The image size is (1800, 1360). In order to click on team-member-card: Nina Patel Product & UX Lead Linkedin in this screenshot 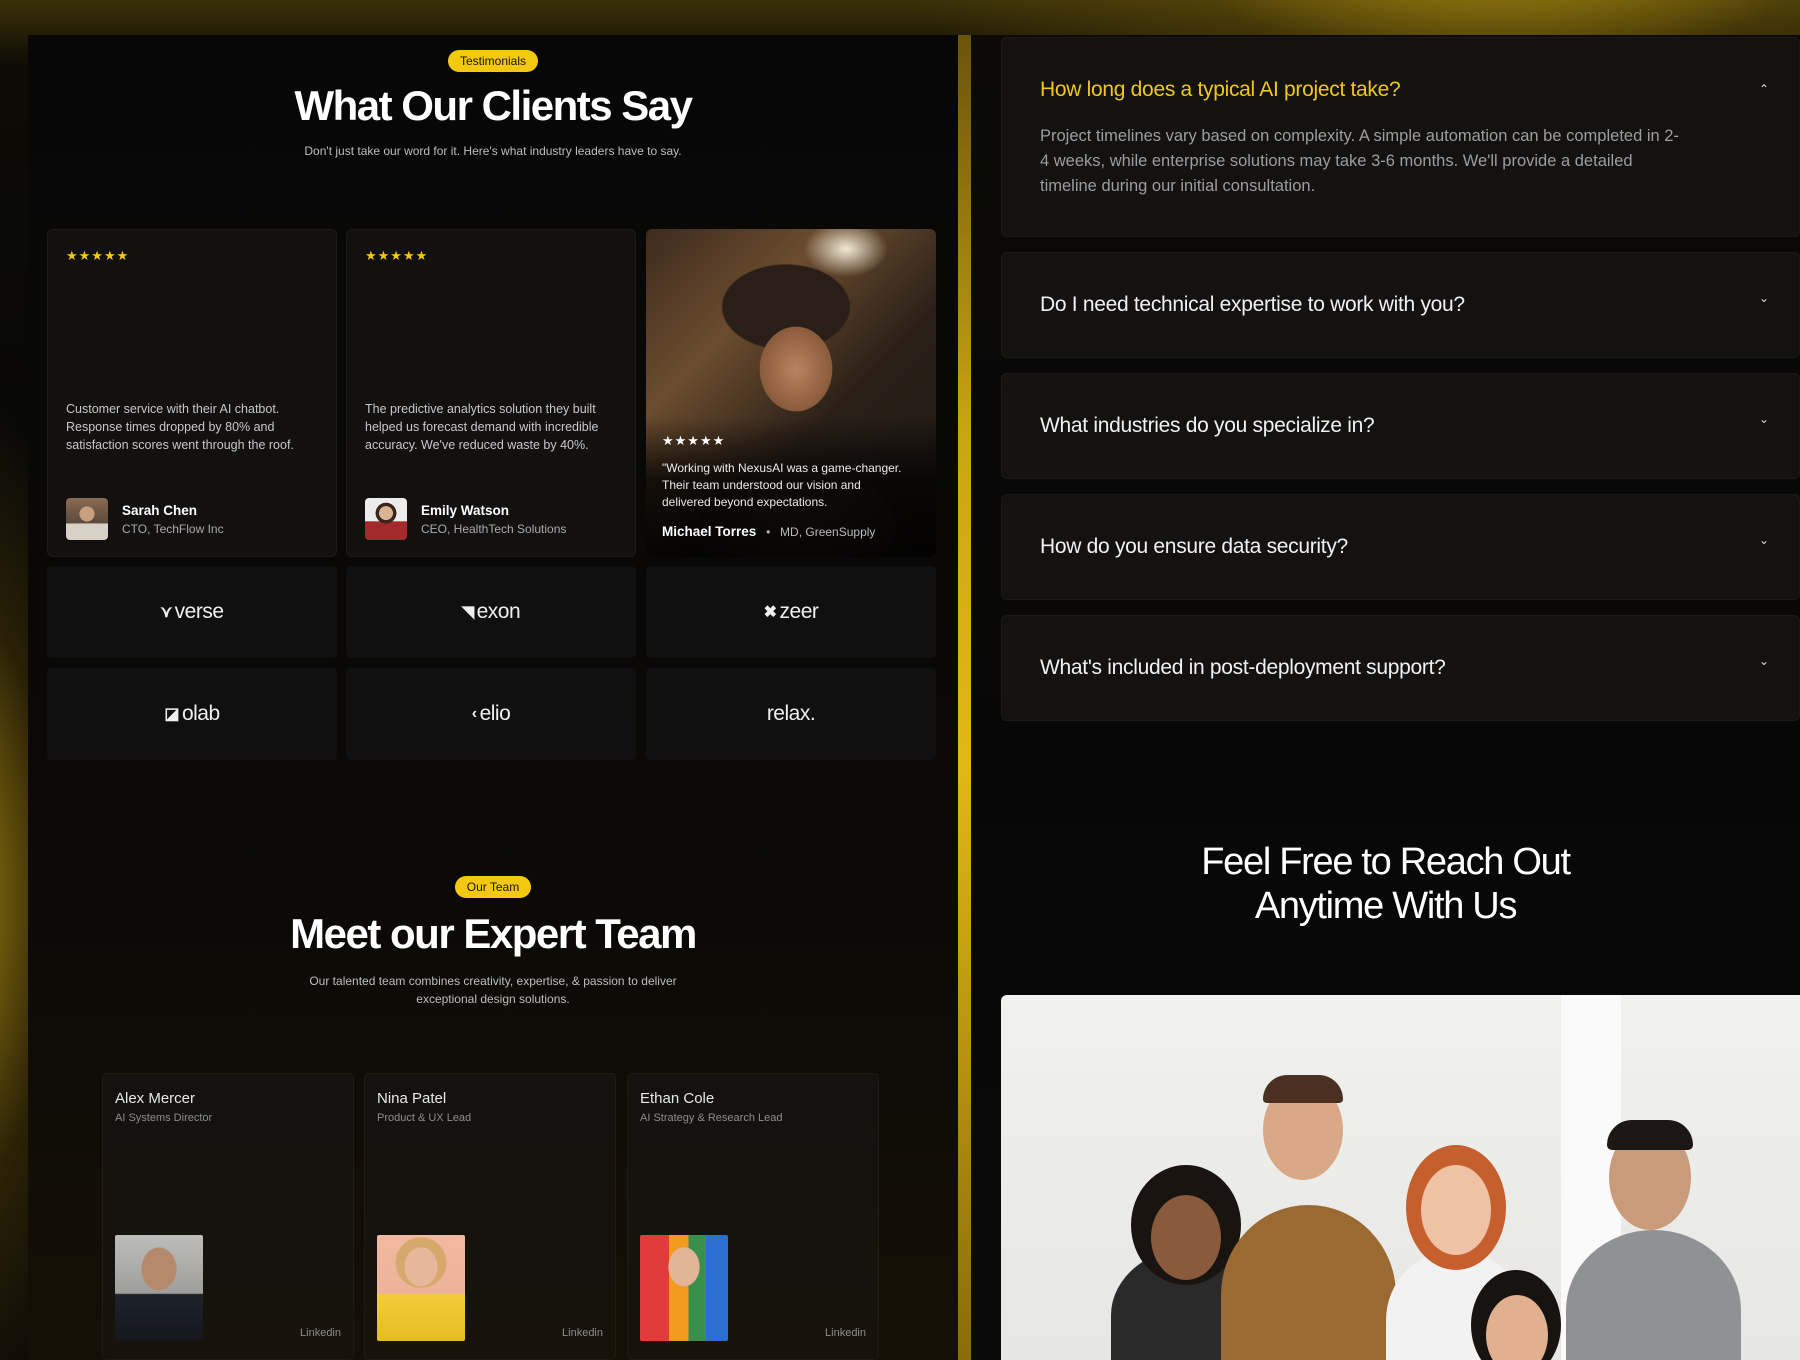, I will do `click(490, 1216)`.